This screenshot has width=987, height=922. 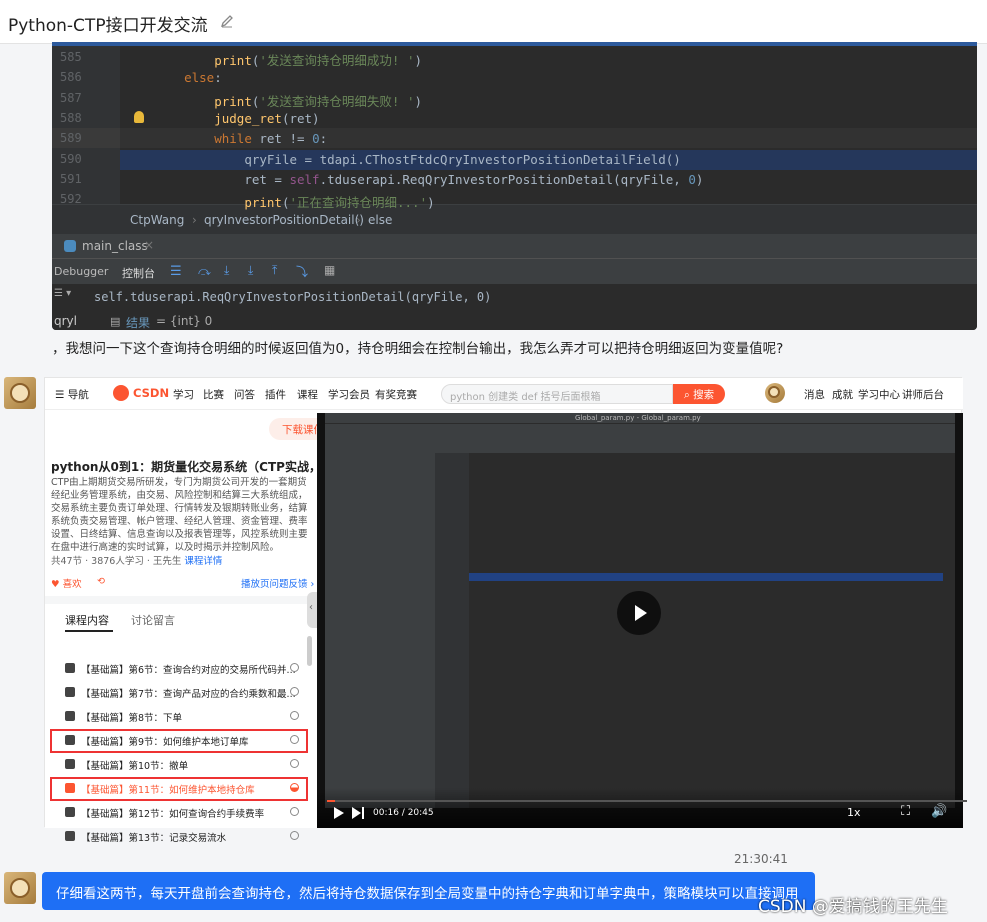 I want to click on nav-achievement: 成就, so click(x=842, y=394).